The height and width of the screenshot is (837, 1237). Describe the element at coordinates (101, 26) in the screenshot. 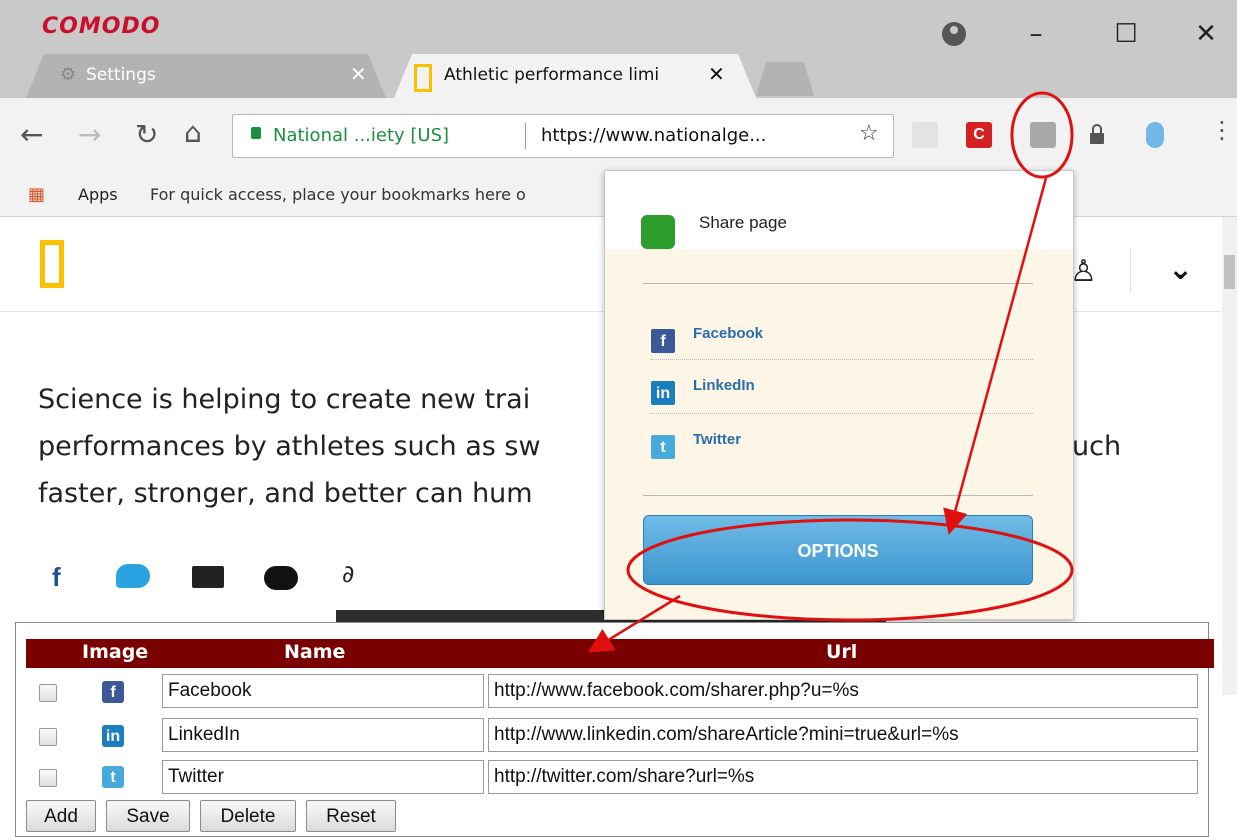

I see `comodo-brand: COMODO` at that location.